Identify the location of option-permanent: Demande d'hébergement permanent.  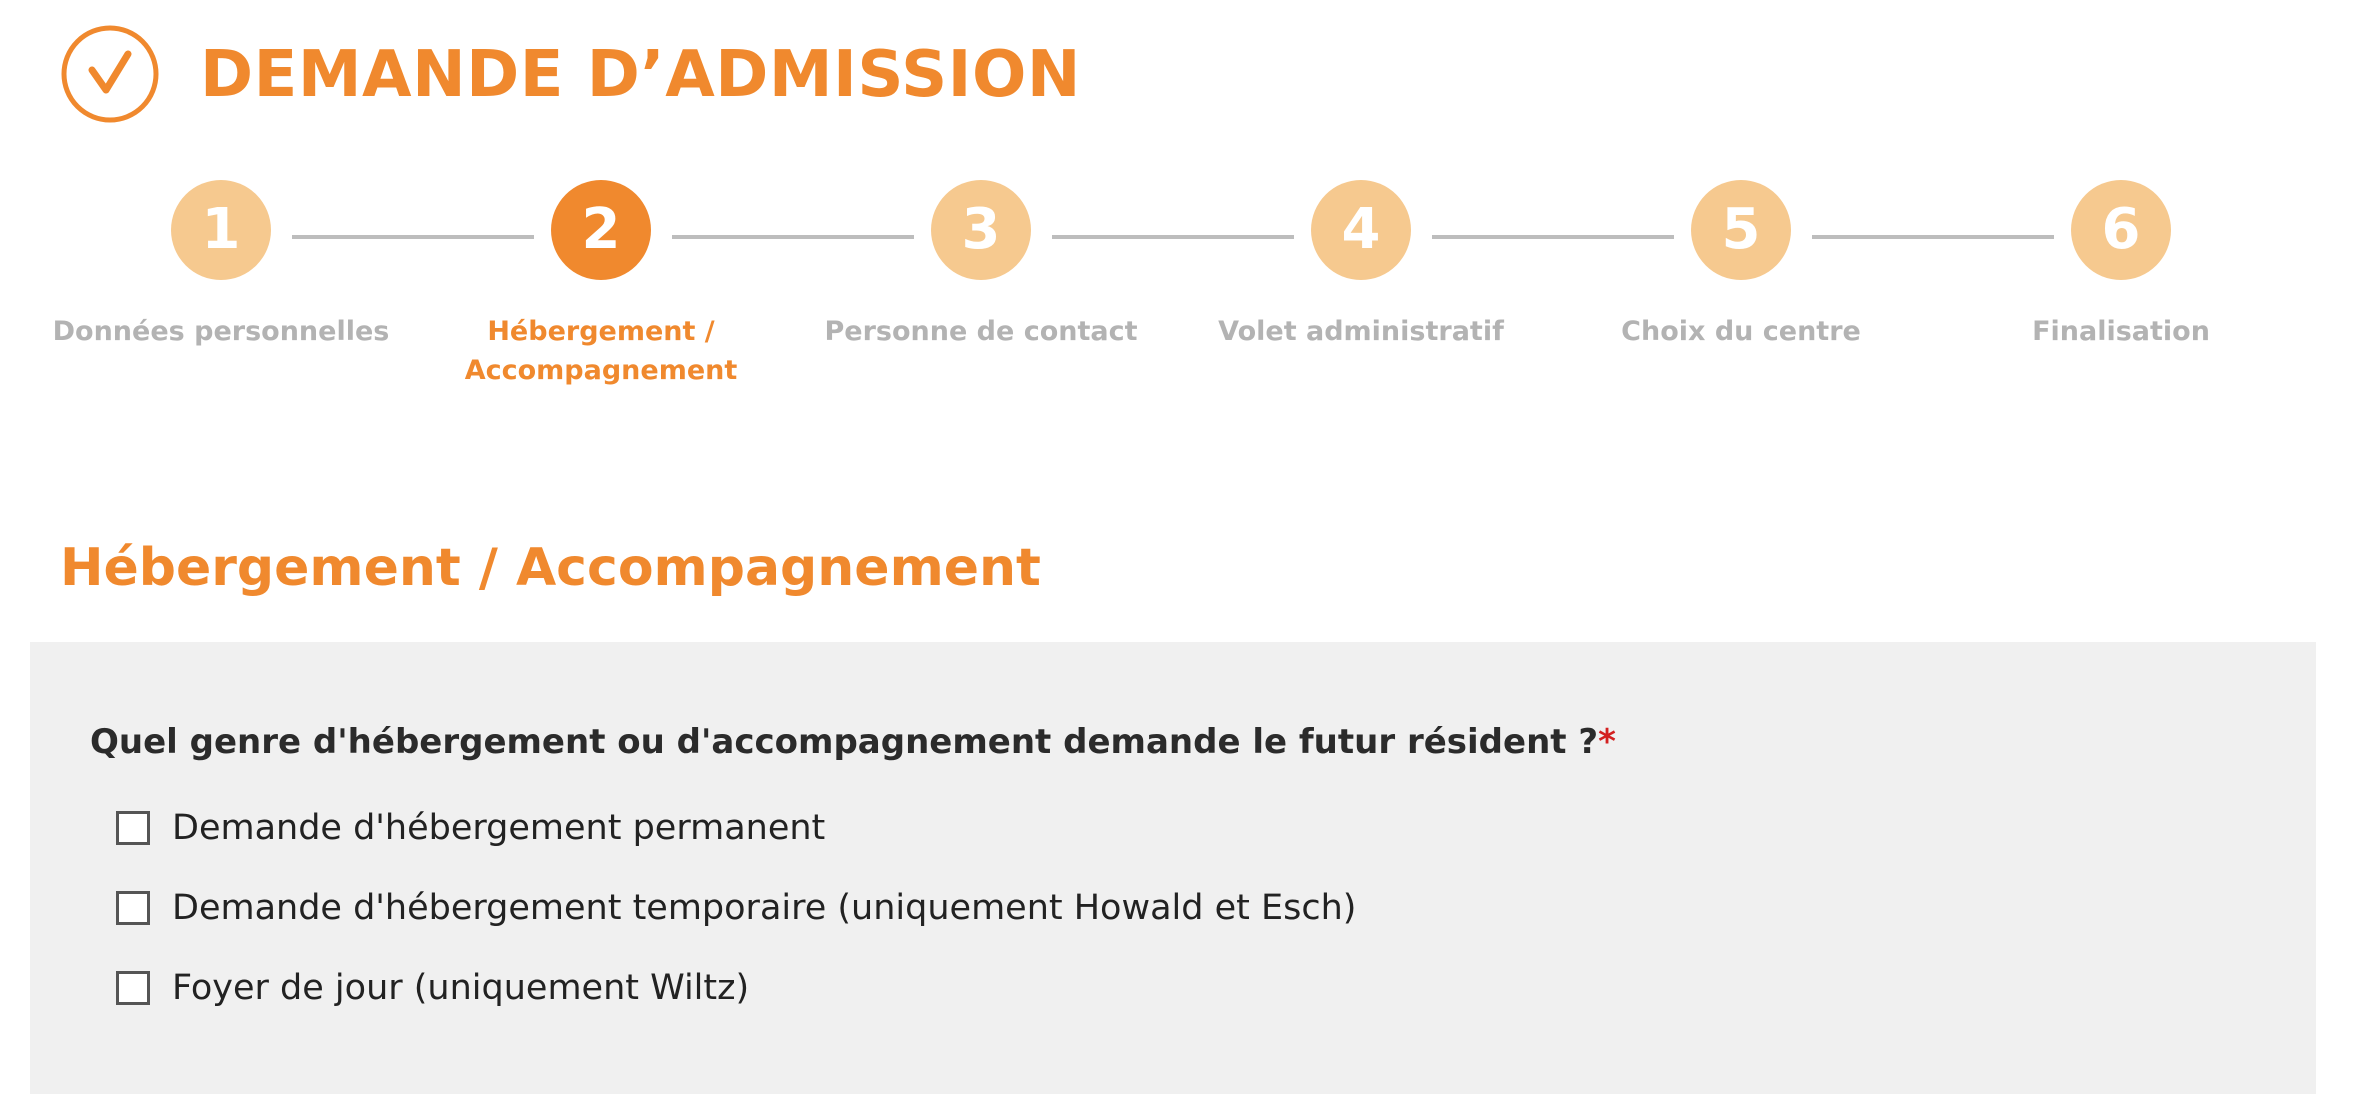
(470, 828).